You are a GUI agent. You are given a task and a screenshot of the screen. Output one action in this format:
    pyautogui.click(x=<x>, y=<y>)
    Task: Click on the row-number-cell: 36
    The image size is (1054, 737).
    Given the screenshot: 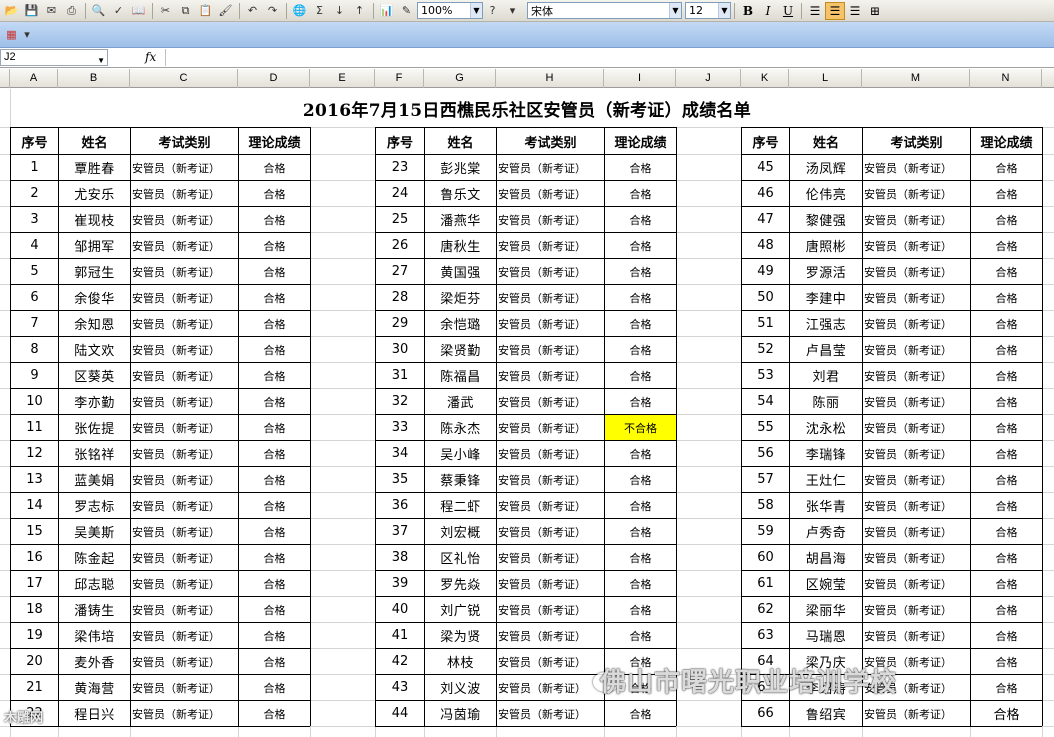 What is the action you would take?
    pyautogui.click(x=400, y=505)
    